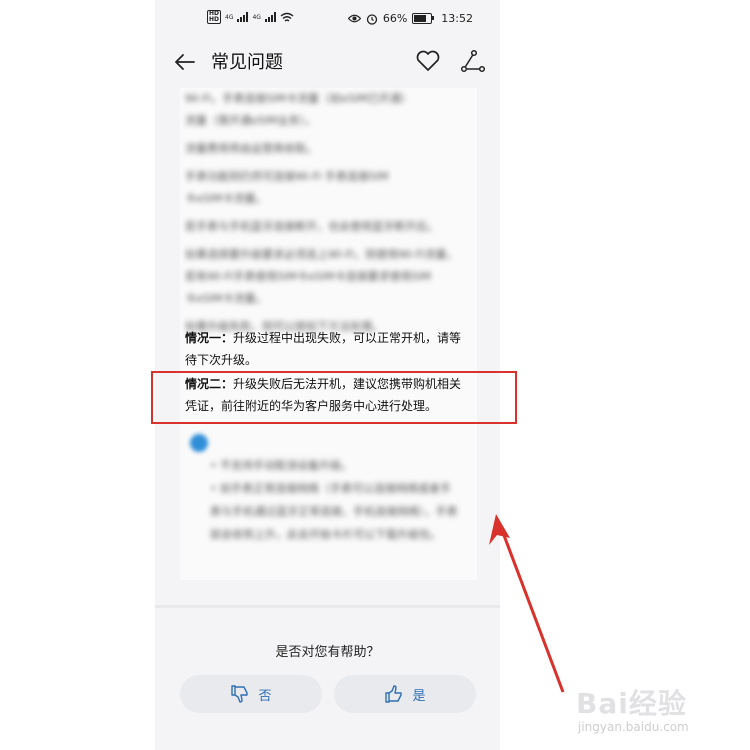  What do you see at coordinates (209, 338) in the screenshot?
I see `case-1-label: 情况一：` at bounding box center [209, 338].